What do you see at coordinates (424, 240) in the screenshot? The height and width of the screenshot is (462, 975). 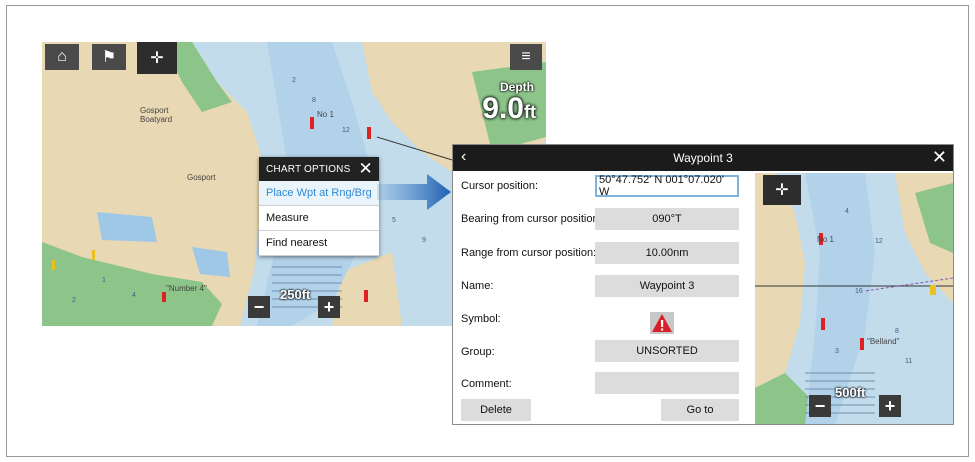 I see `svg-text: 9` at bounding box center [424, 240].